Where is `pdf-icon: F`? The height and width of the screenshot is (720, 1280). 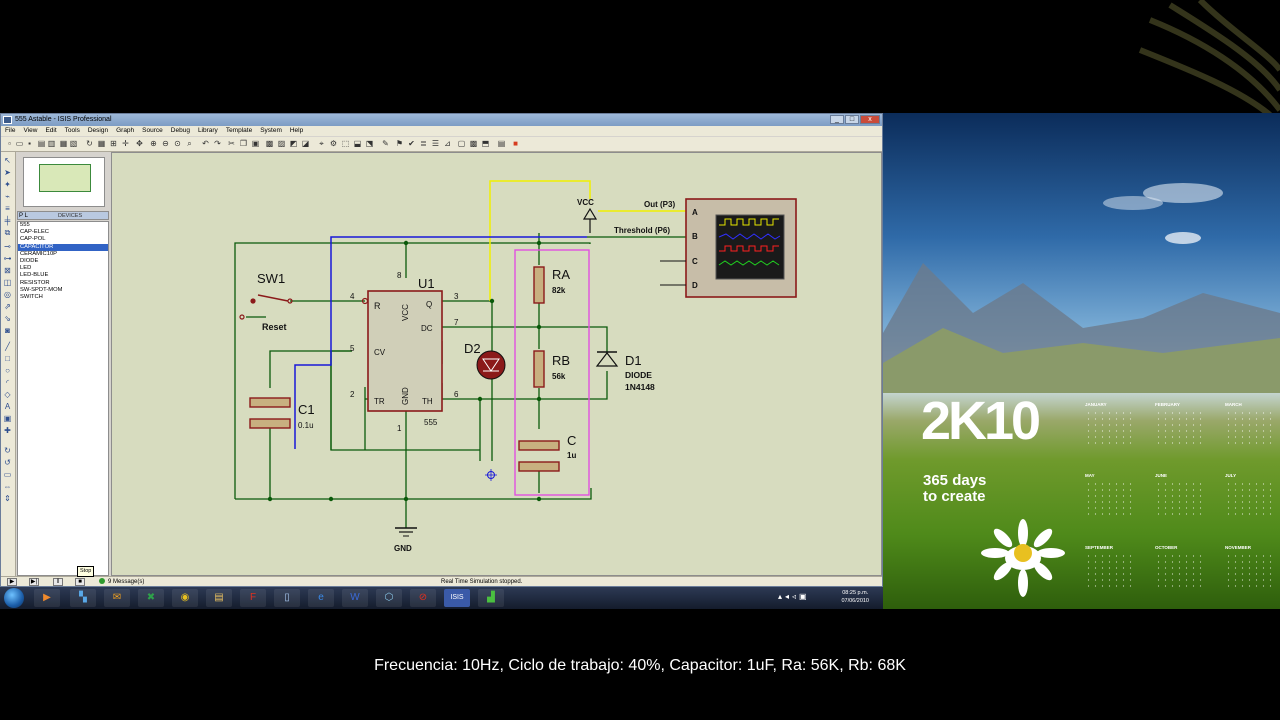 pdf-icon: F is located at coordinates (253, 598).